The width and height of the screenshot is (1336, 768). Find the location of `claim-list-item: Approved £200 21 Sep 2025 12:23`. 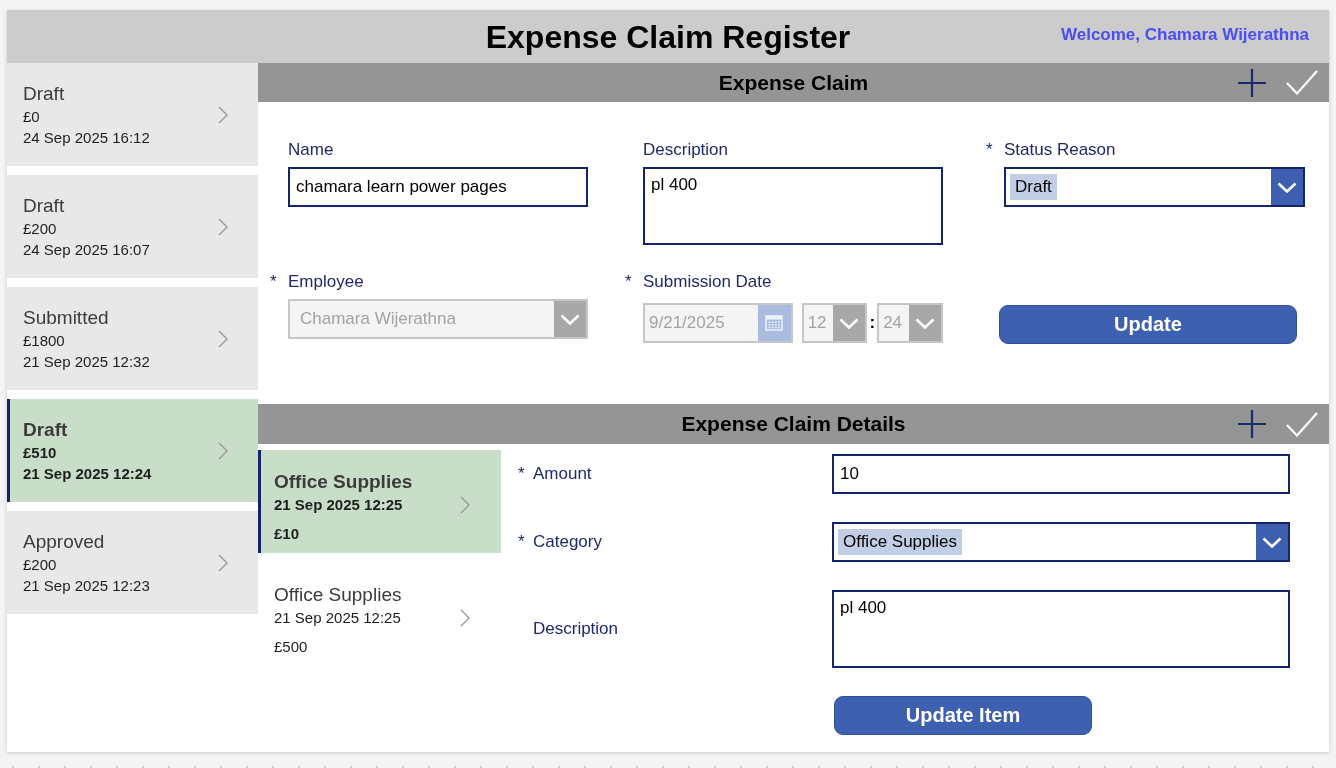

claim-list-item: Approved £200 21 Sep 2025 12:23 is located at coordinates (132, 562).